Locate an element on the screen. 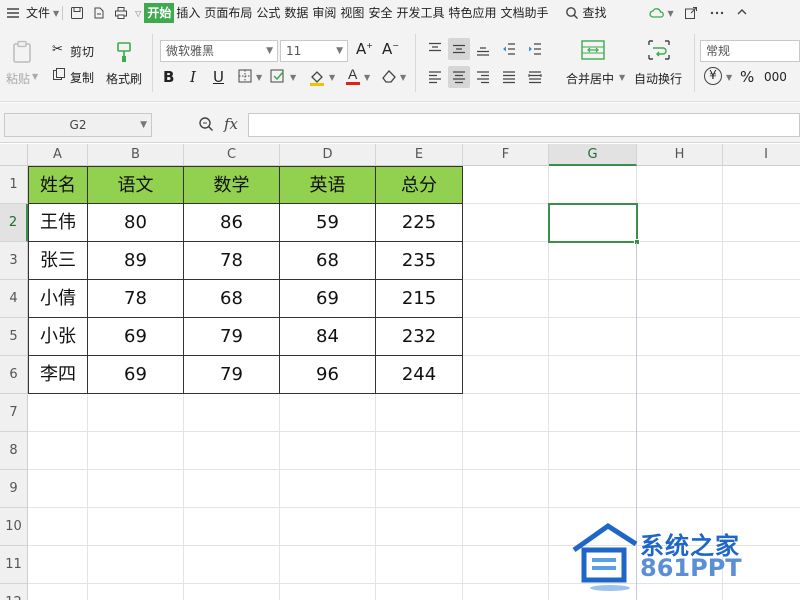 The width and height of the screenshot is (800, 600). row-header-2: 2 is located at coordinates (14, 223).